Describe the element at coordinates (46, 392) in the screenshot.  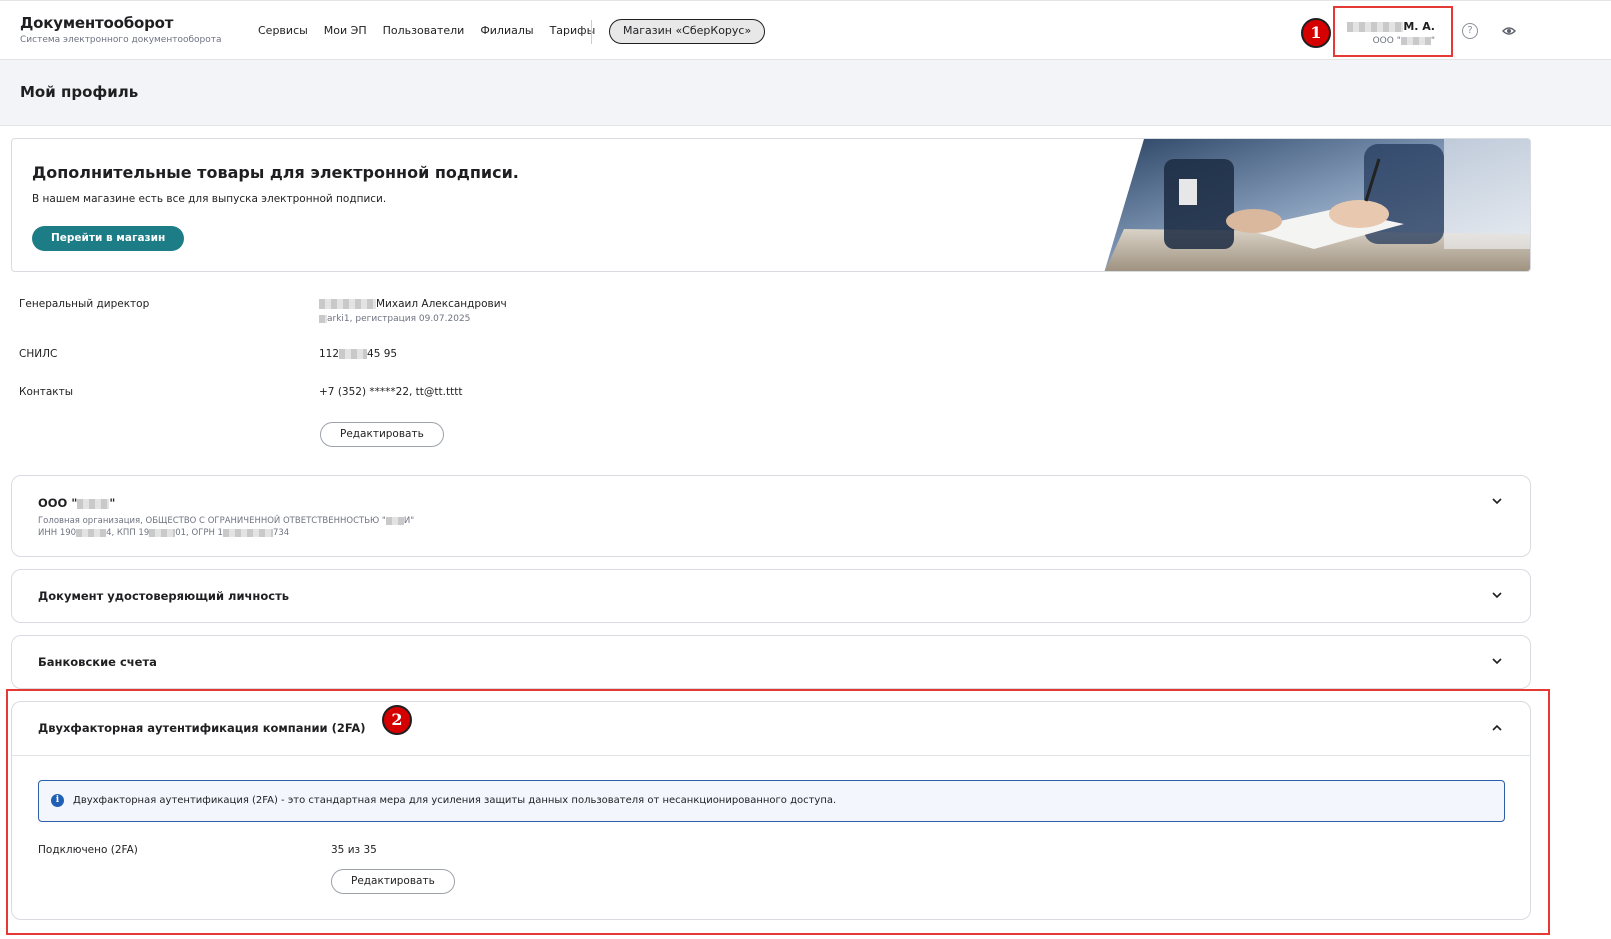
I see `contacts-label: Контакты` at that location.